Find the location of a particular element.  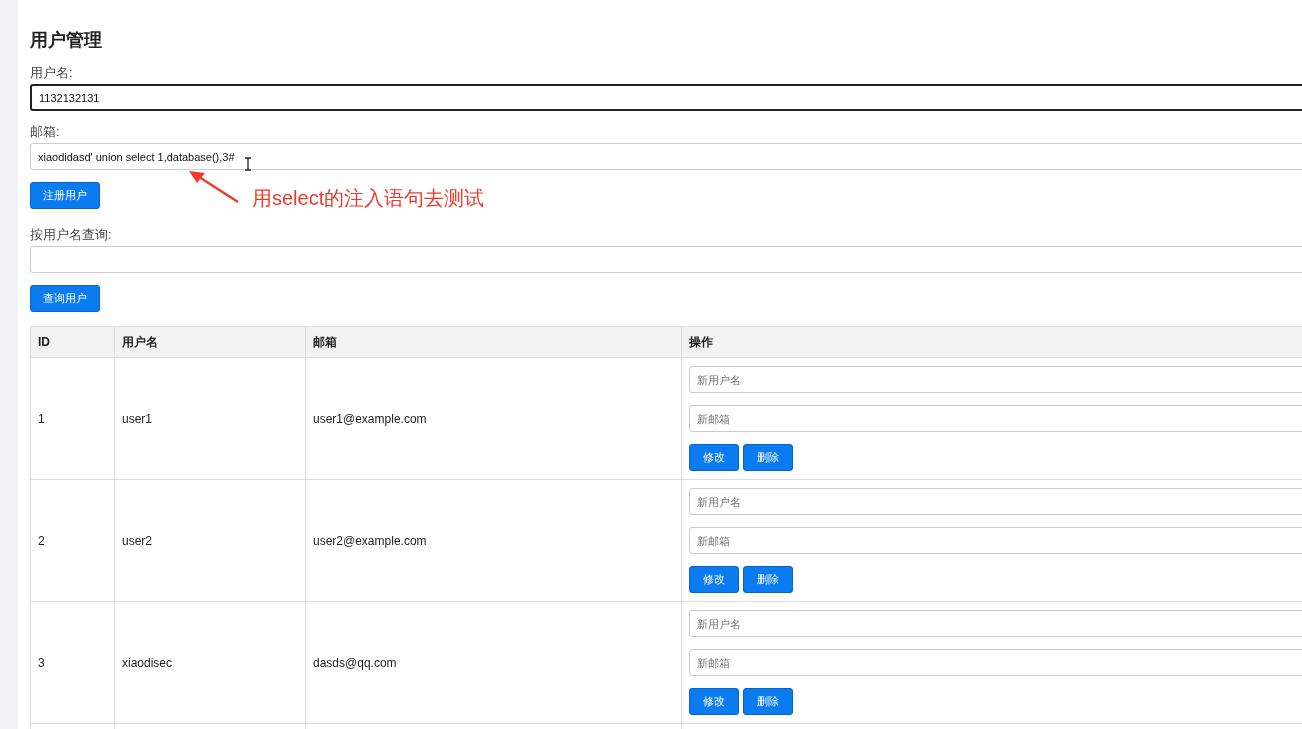

table-cell: xiaodisec is located at coordinates (210, 662).